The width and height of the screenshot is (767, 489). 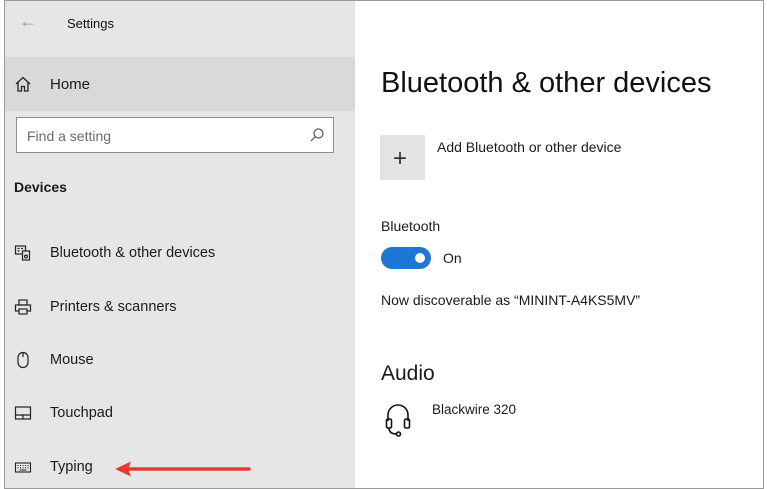 What do you see at coordinates (28, 21) in the screenshot?
I see `back-arrow-icon: ←` at bounding box center [28, 21].